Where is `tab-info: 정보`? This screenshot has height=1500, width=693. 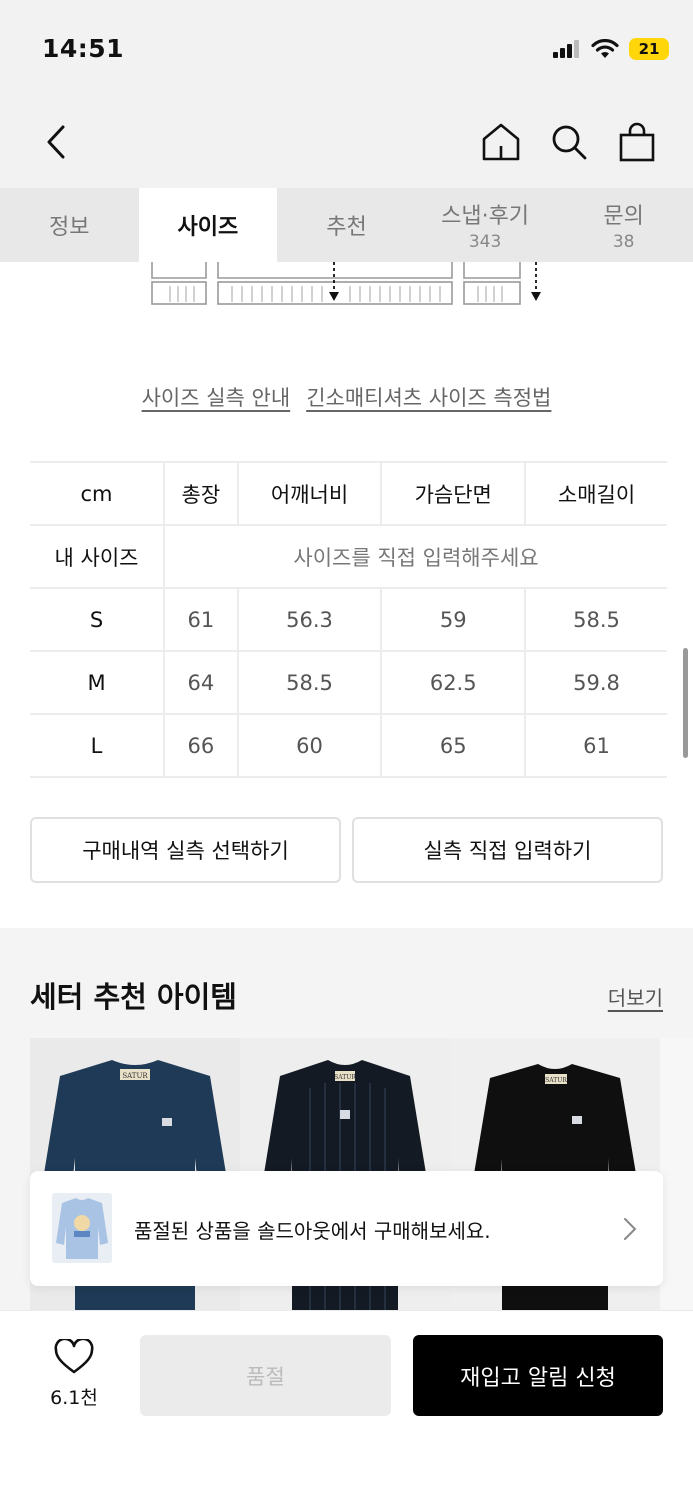
tab-info: 정보 is located at coordinates (69, 225).